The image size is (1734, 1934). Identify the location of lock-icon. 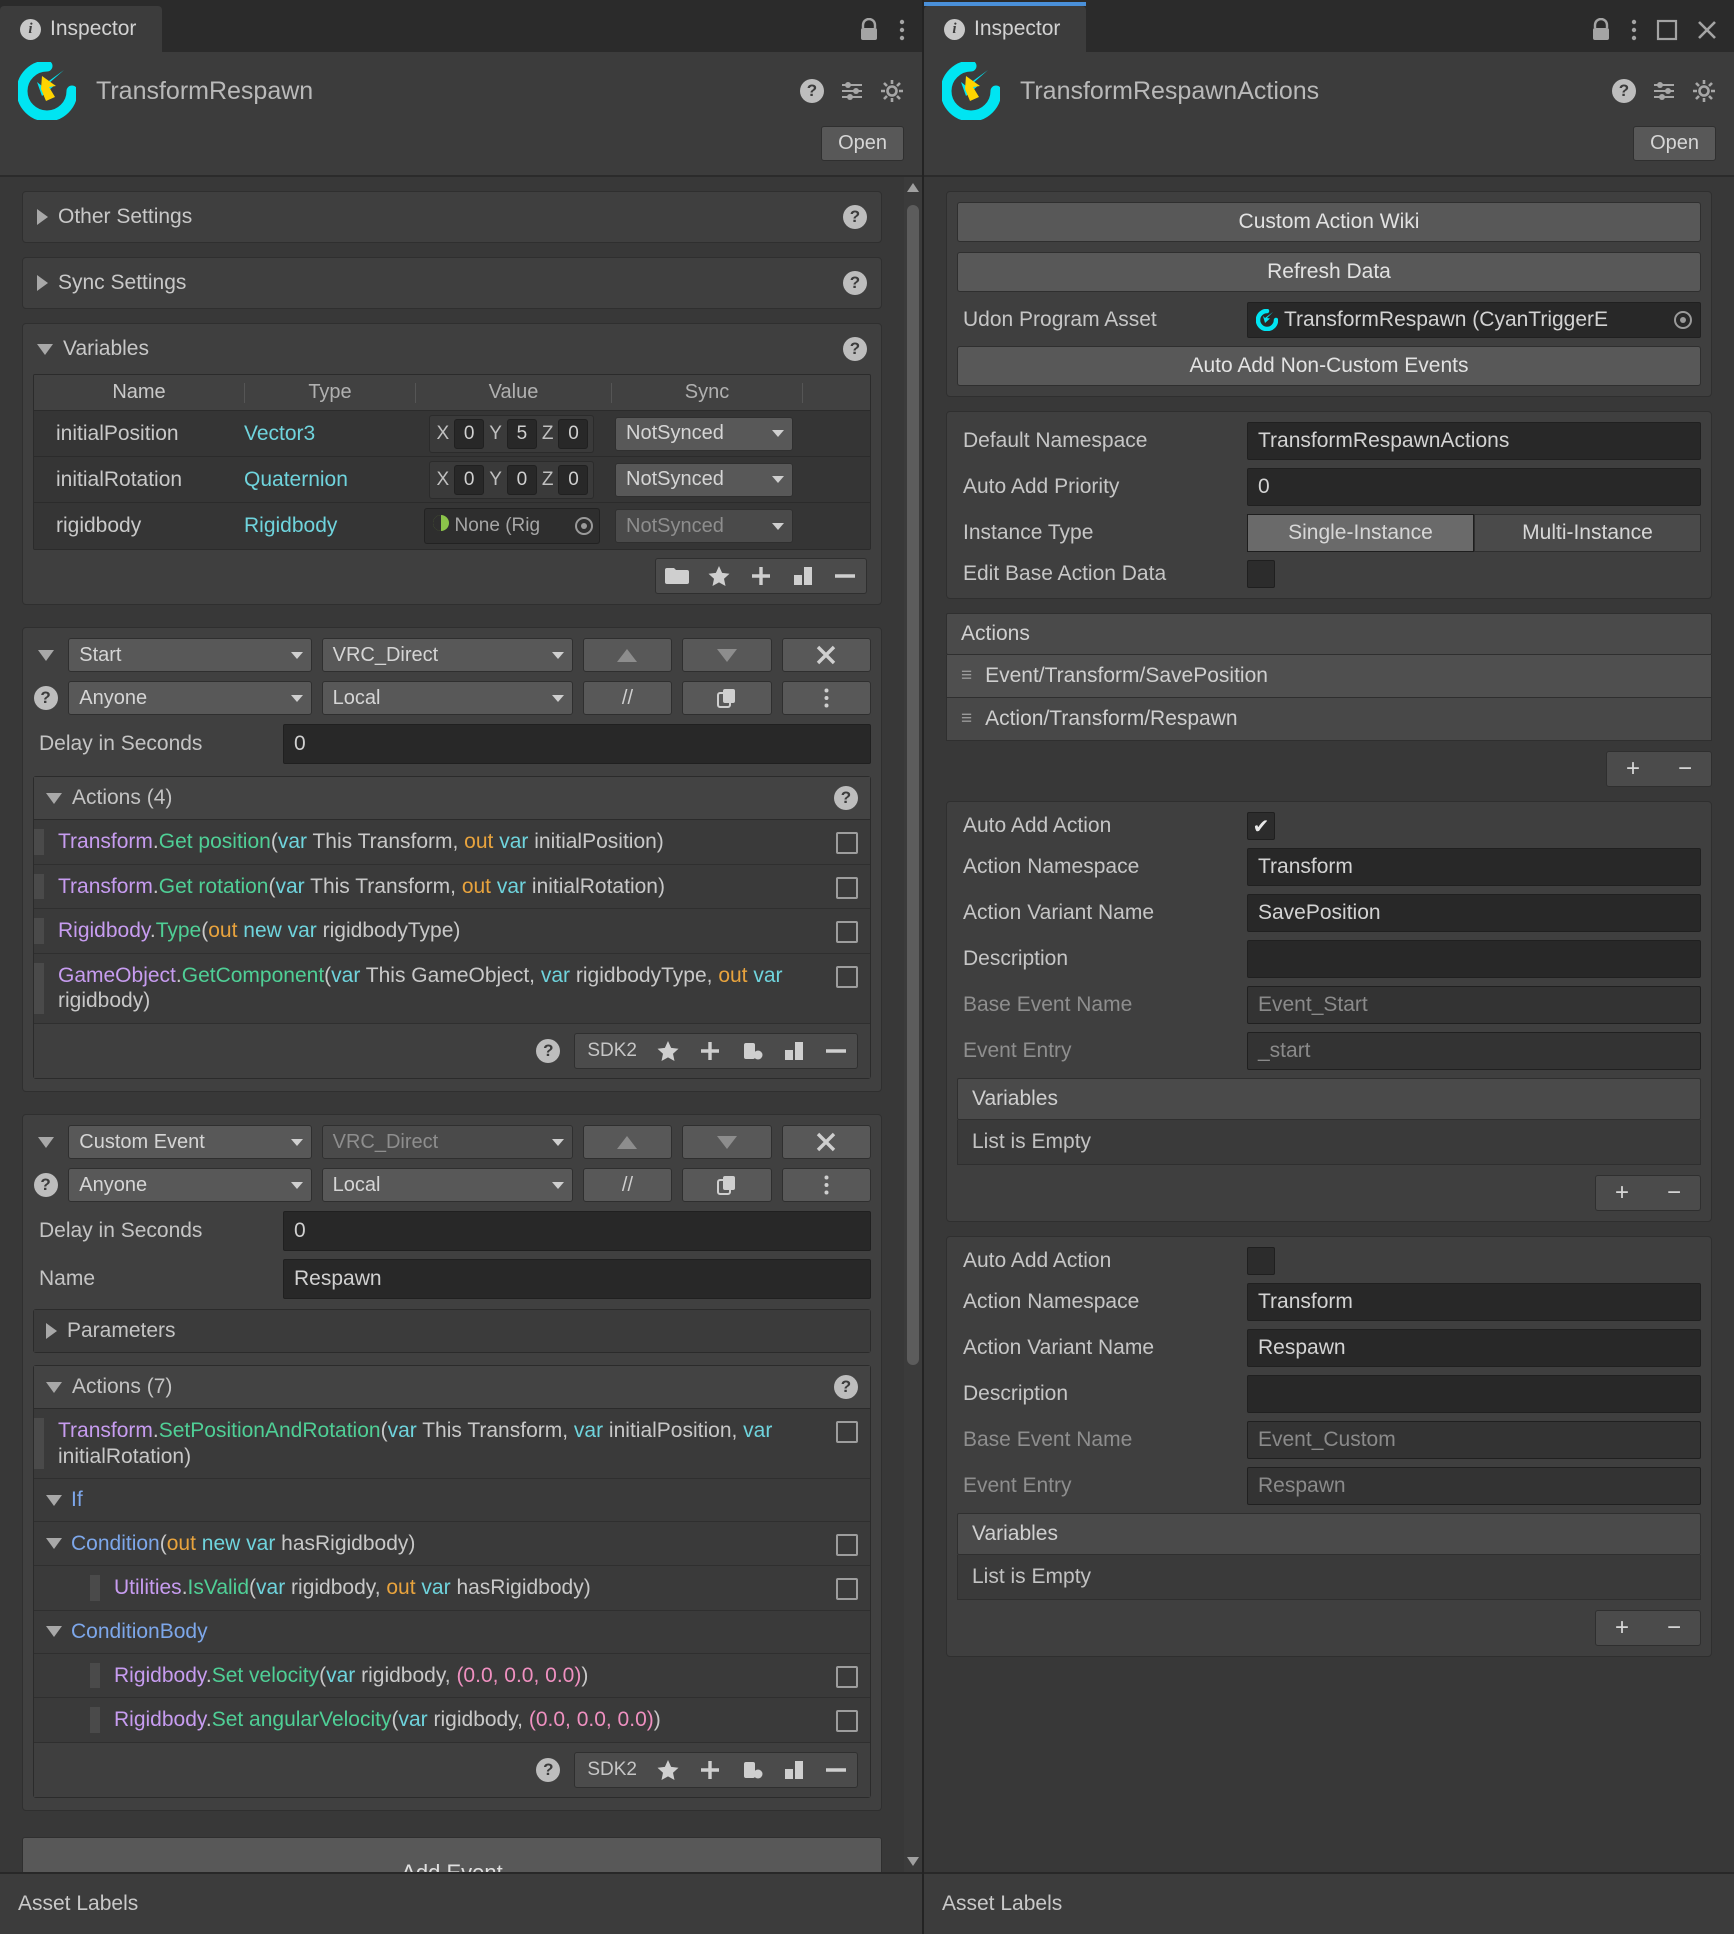
(869, 30).